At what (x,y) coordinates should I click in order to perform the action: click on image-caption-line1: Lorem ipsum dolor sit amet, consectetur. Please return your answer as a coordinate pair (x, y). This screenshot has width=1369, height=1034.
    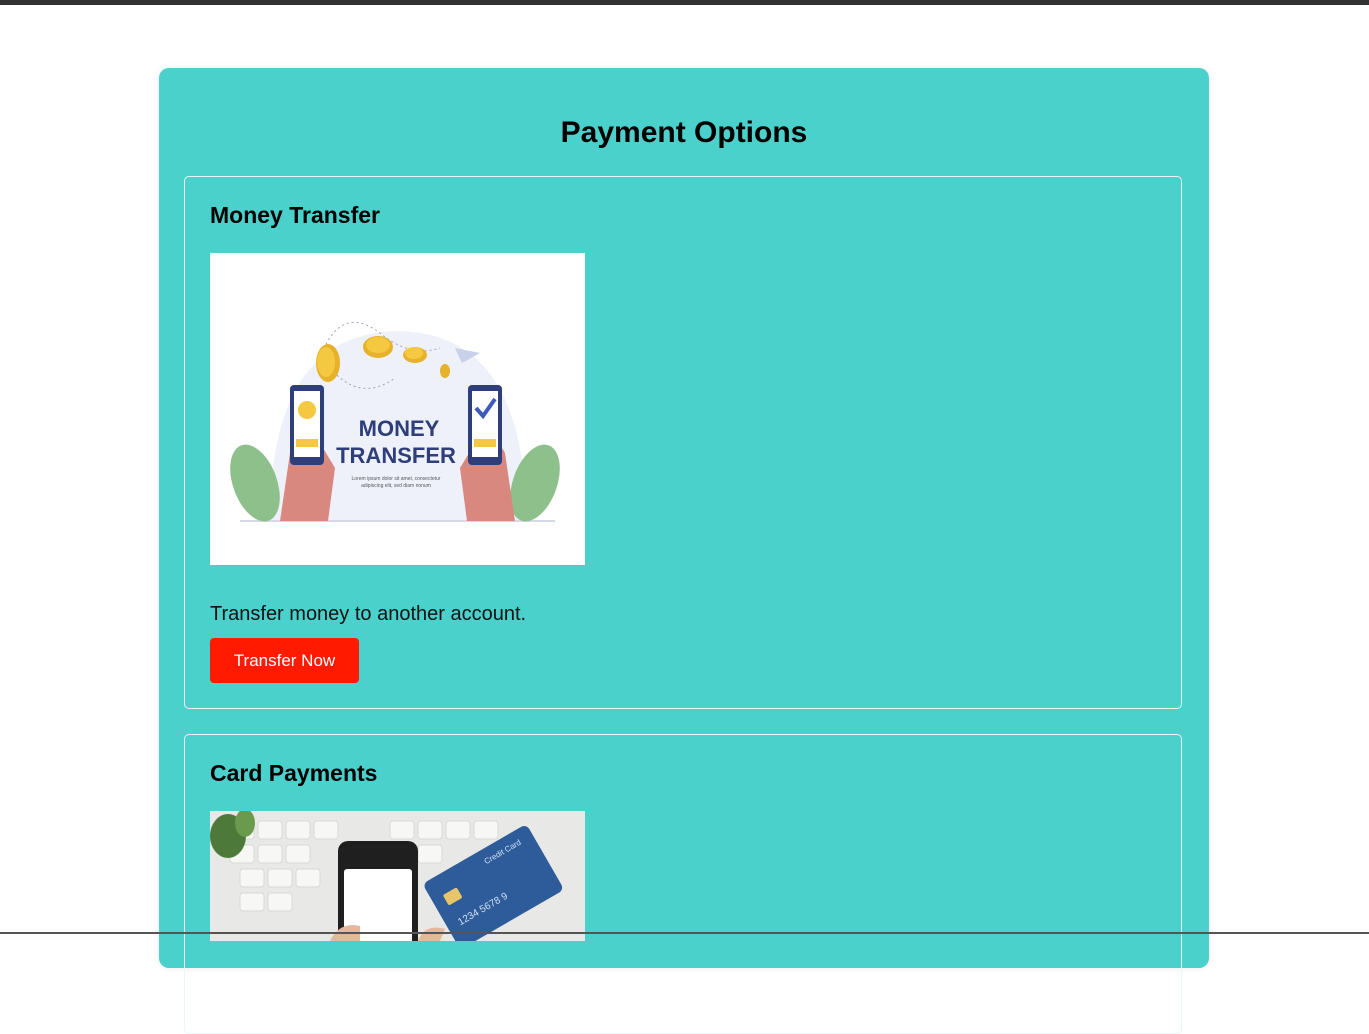
    Looking at the image, I should click on (396, 479).